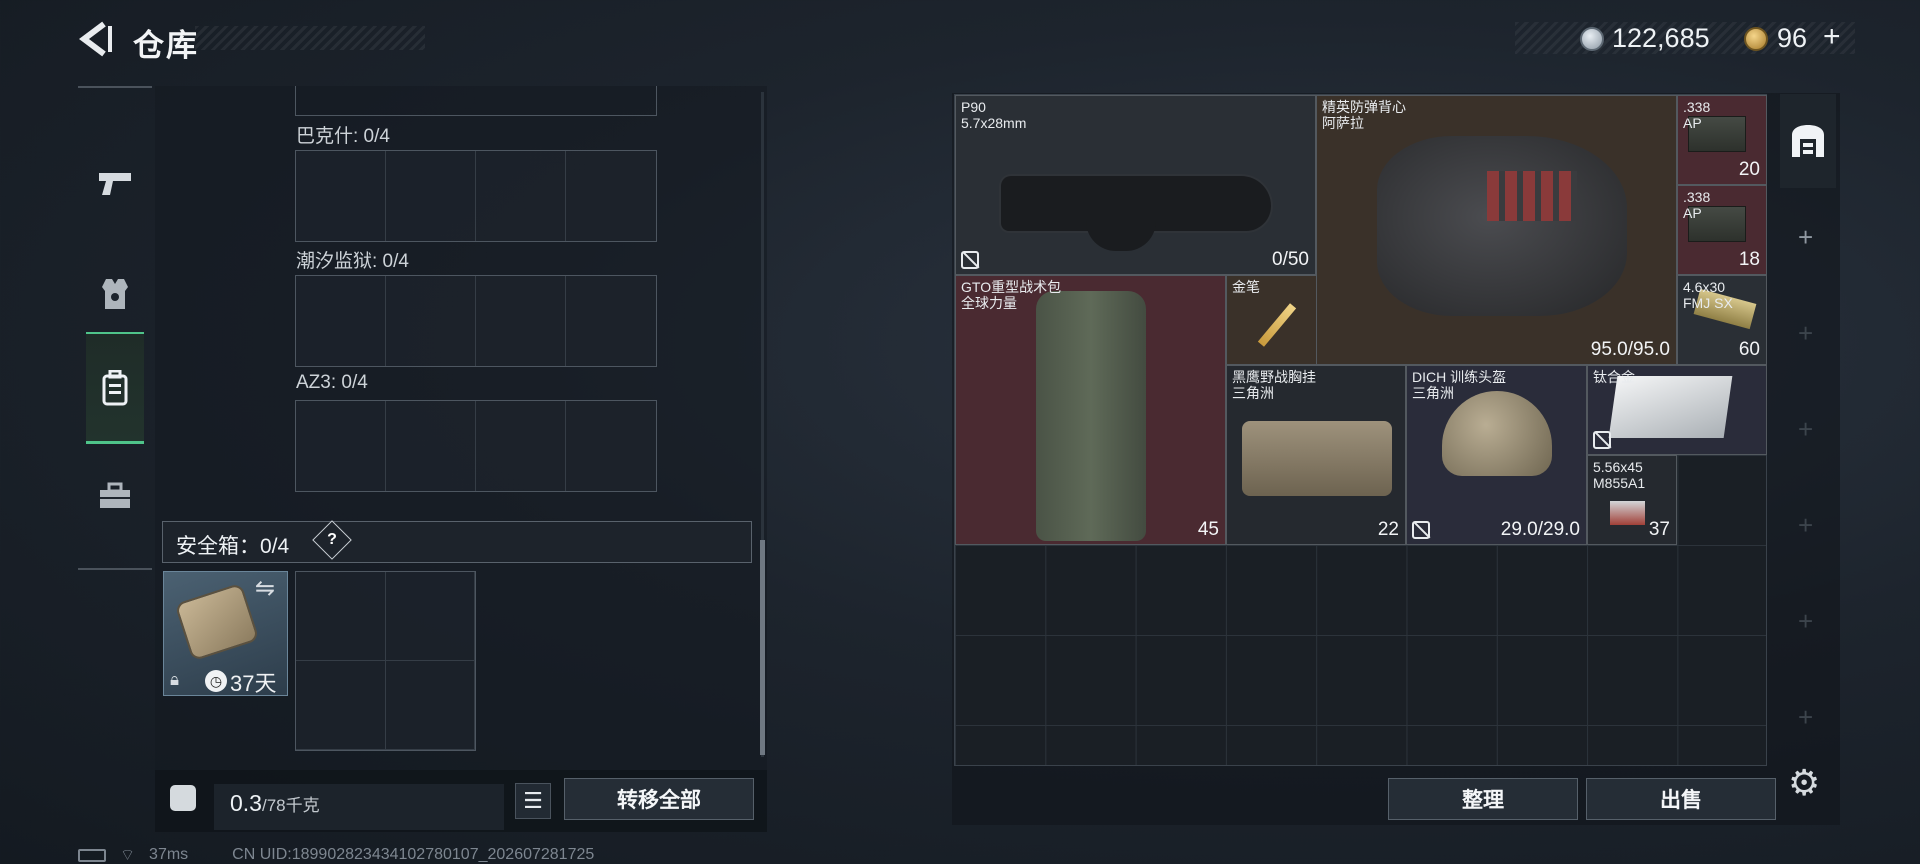  What do you see at coordinates (1246, 287) in the screenshot?
I see `item-pen-name: 金笔` at bounding box center [1246, 287].